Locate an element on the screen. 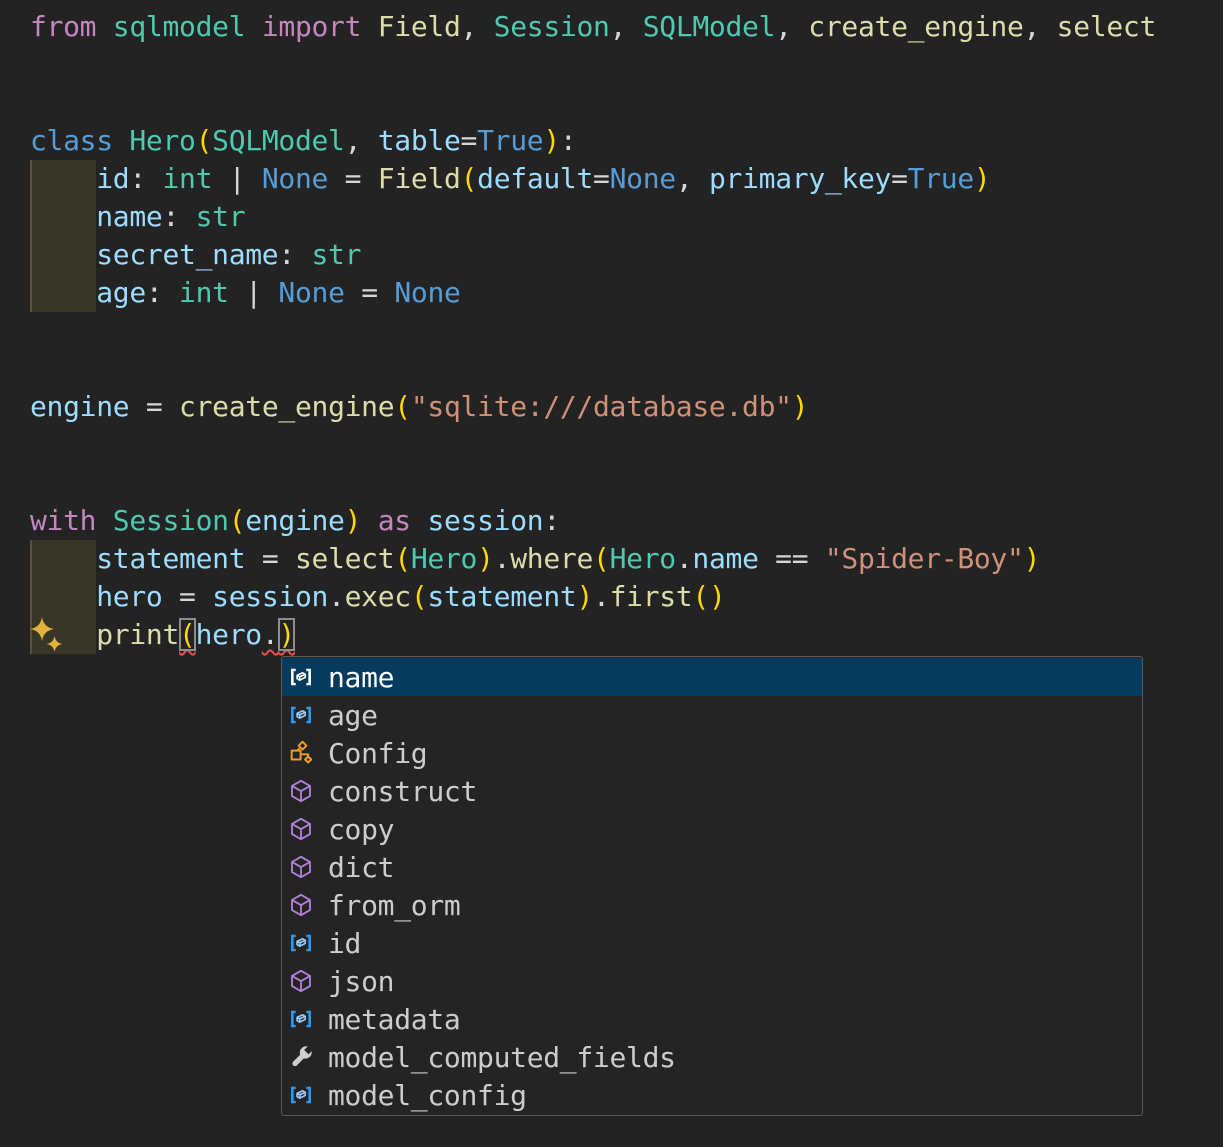 The height and width of the screenshot is (1147, 1223). code-line-6: name: str is located at coordinates (137, 217).